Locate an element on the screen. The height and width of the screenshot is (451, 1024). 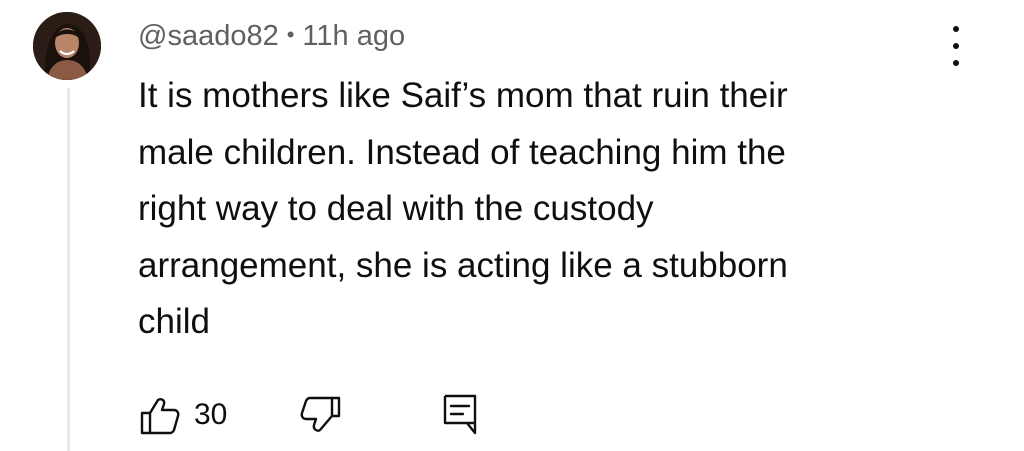
comment-line: right way to deal with the custody is located at coordinates (396, 208).